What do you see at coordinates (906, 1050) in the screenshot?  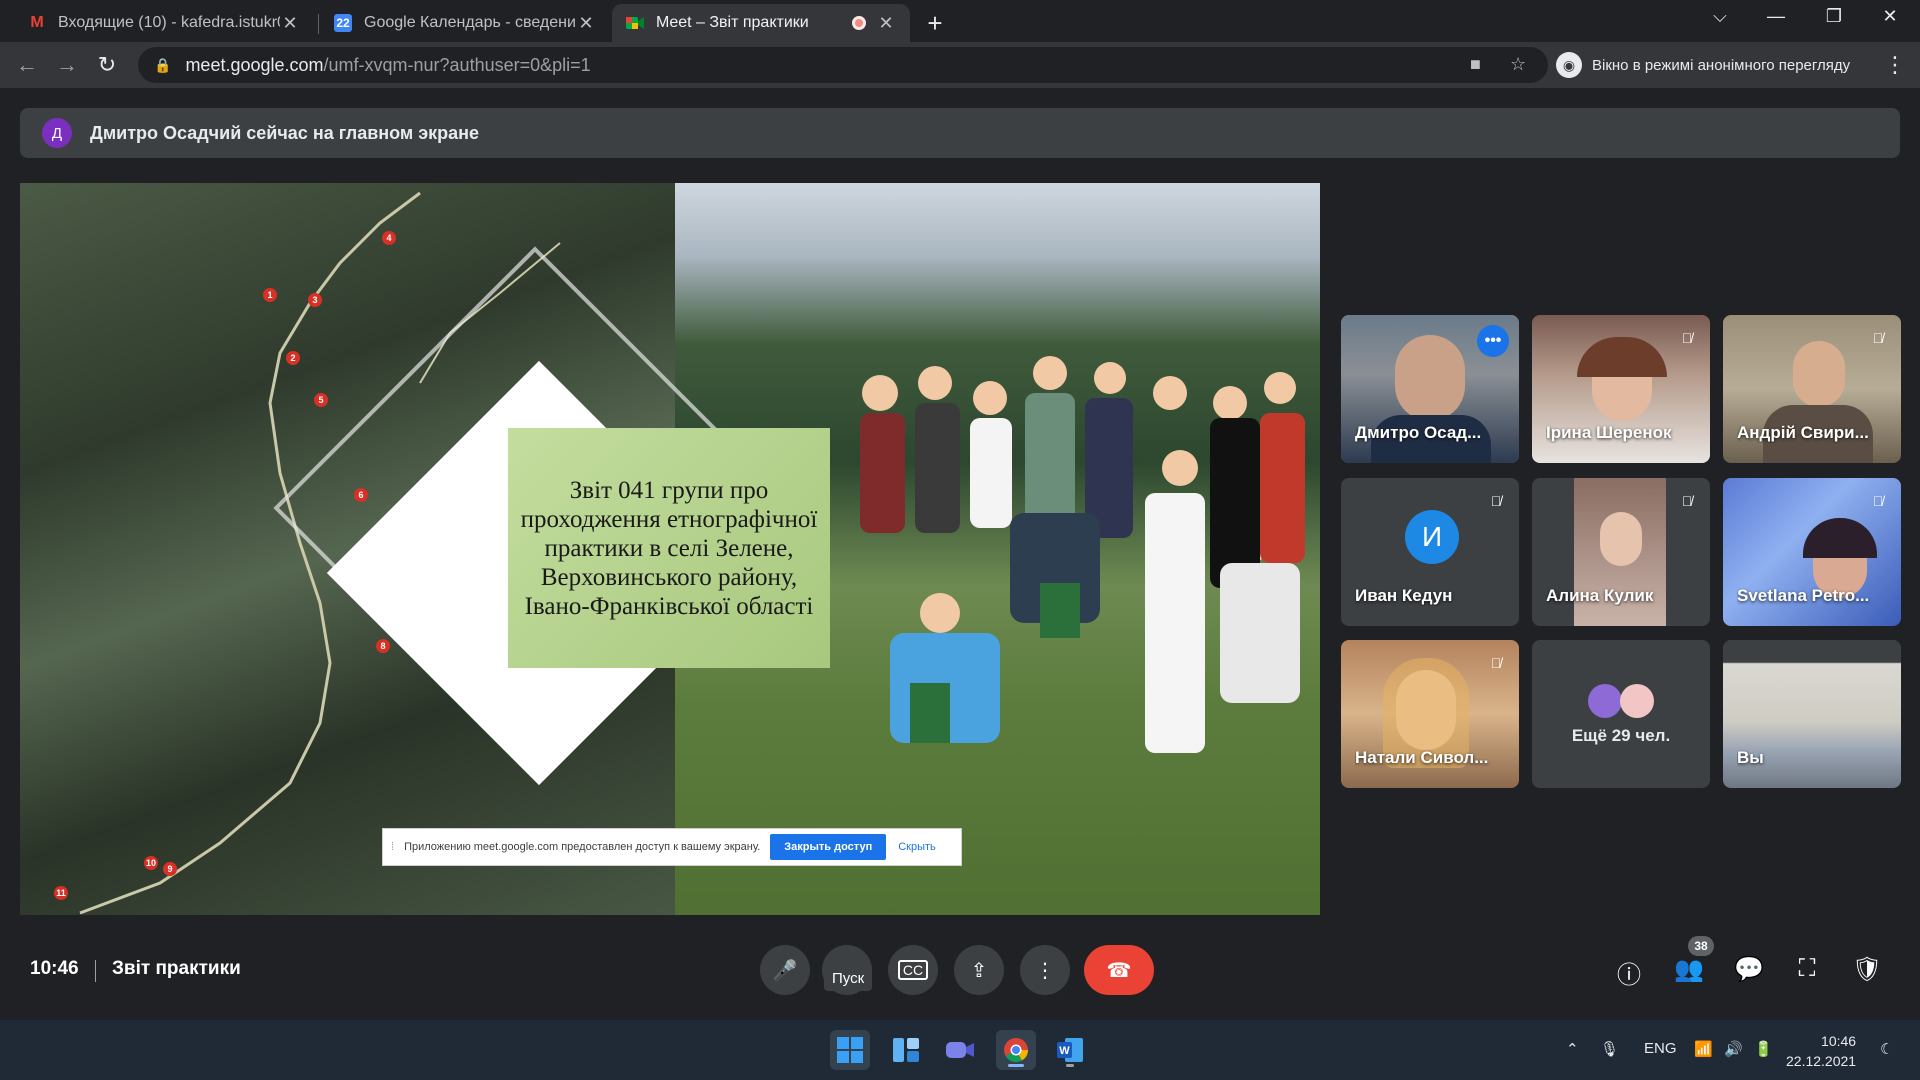 I see `widgets-button` at bounding box center [906, 1050].